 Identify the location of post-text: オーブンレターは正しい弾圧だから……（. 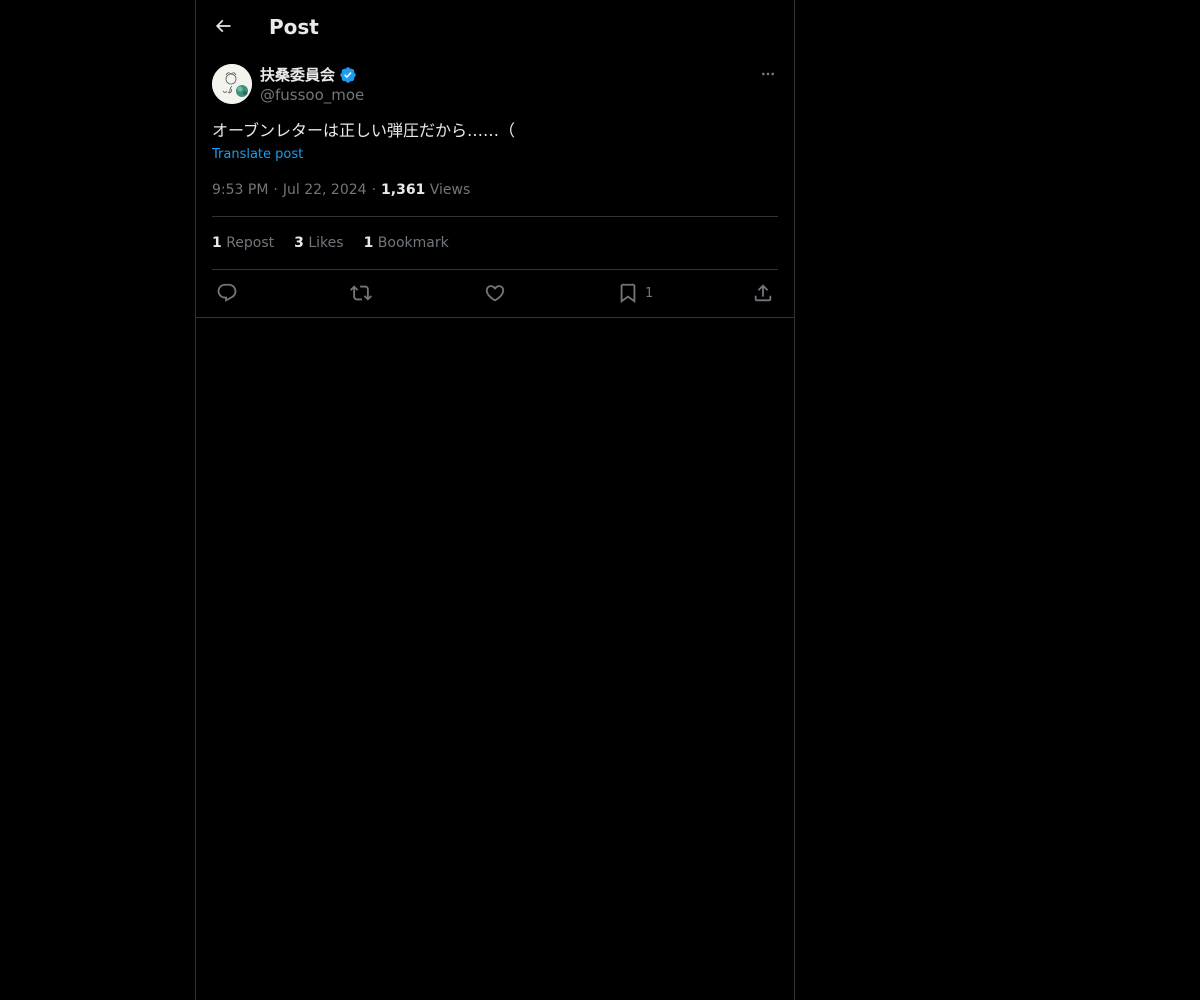
(364, 130).